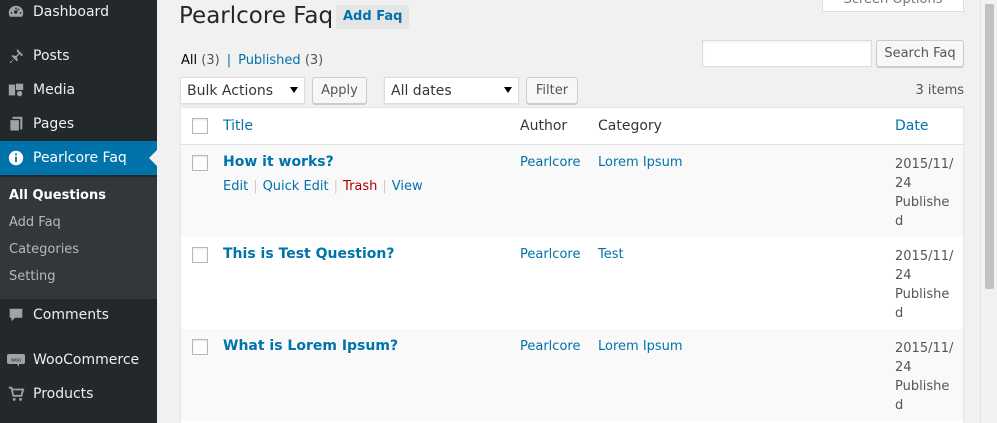  Describe the element at coordinates (552, 90) in the screenshot. I see `filter-button: Filter` at that location.